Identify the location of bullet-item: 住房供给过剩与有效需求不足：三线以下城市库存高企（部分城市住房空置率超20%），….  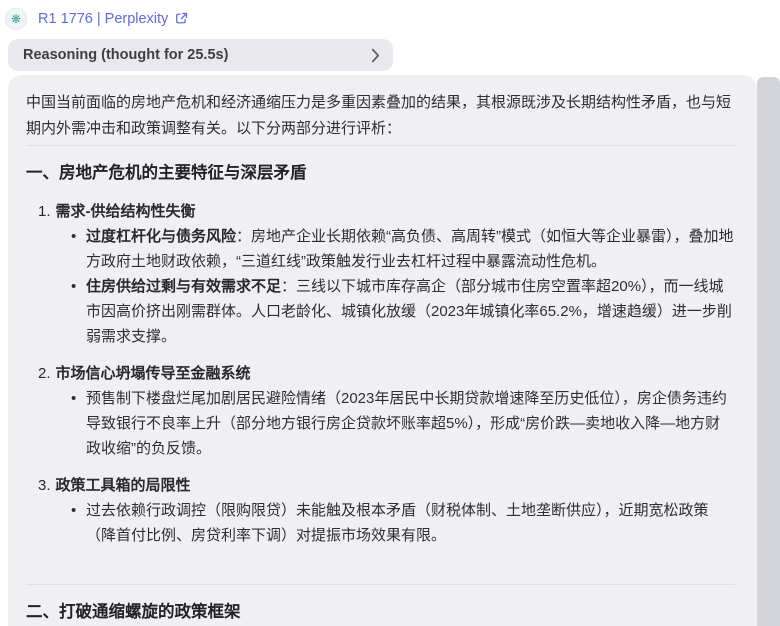
(386, 311).